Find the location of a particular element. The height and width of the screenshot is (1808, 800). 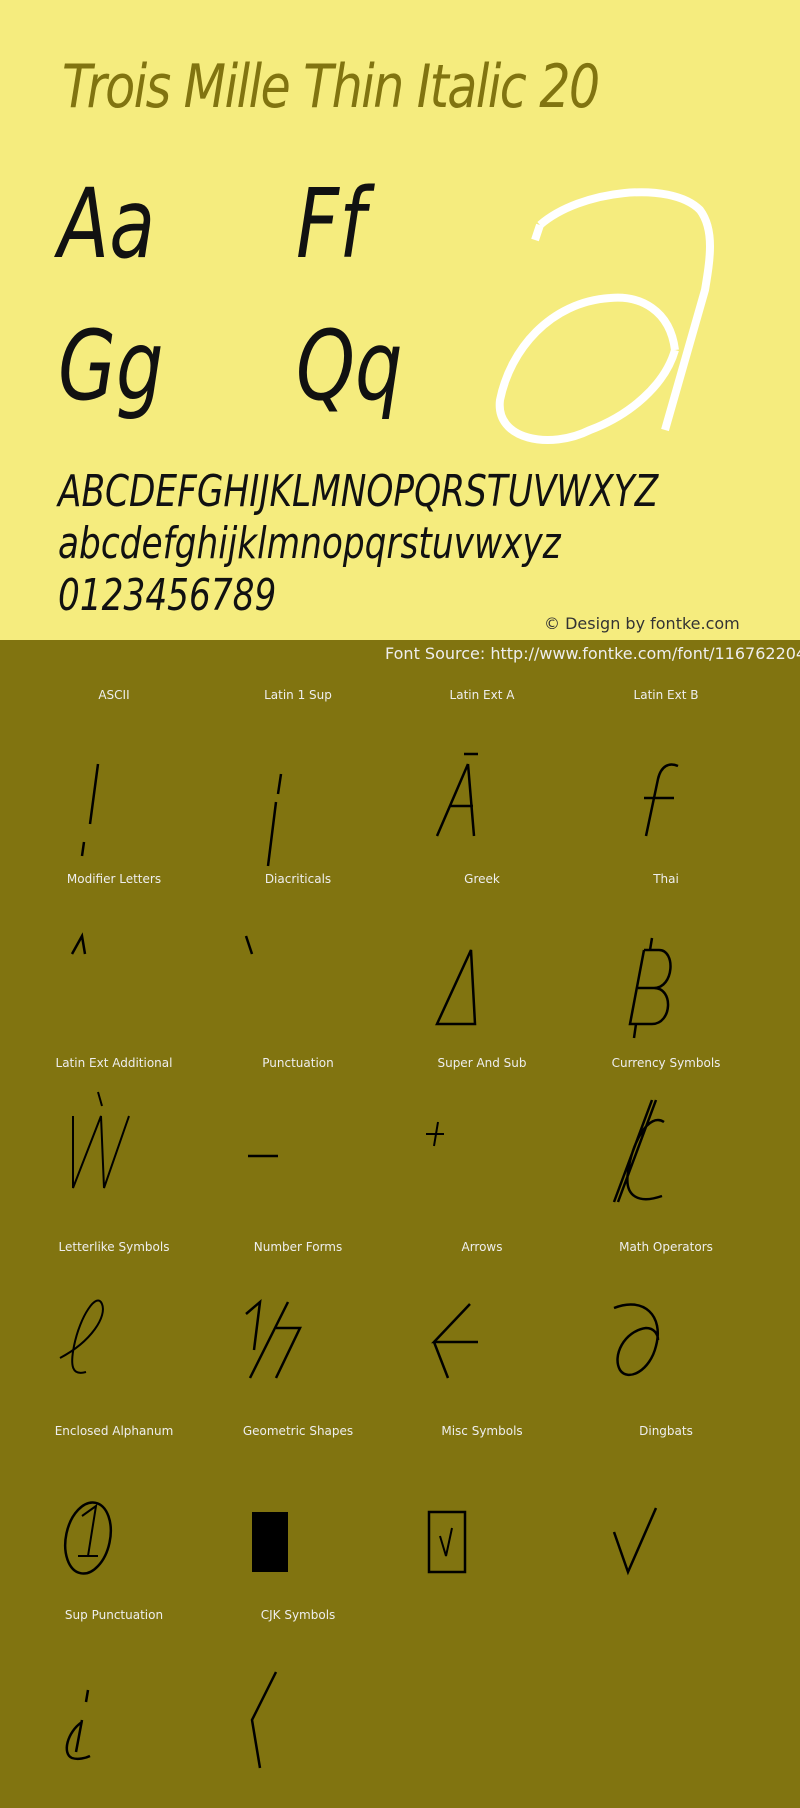

block-cell-dingbats: Dingbats is located at coordinates (674, 1508).